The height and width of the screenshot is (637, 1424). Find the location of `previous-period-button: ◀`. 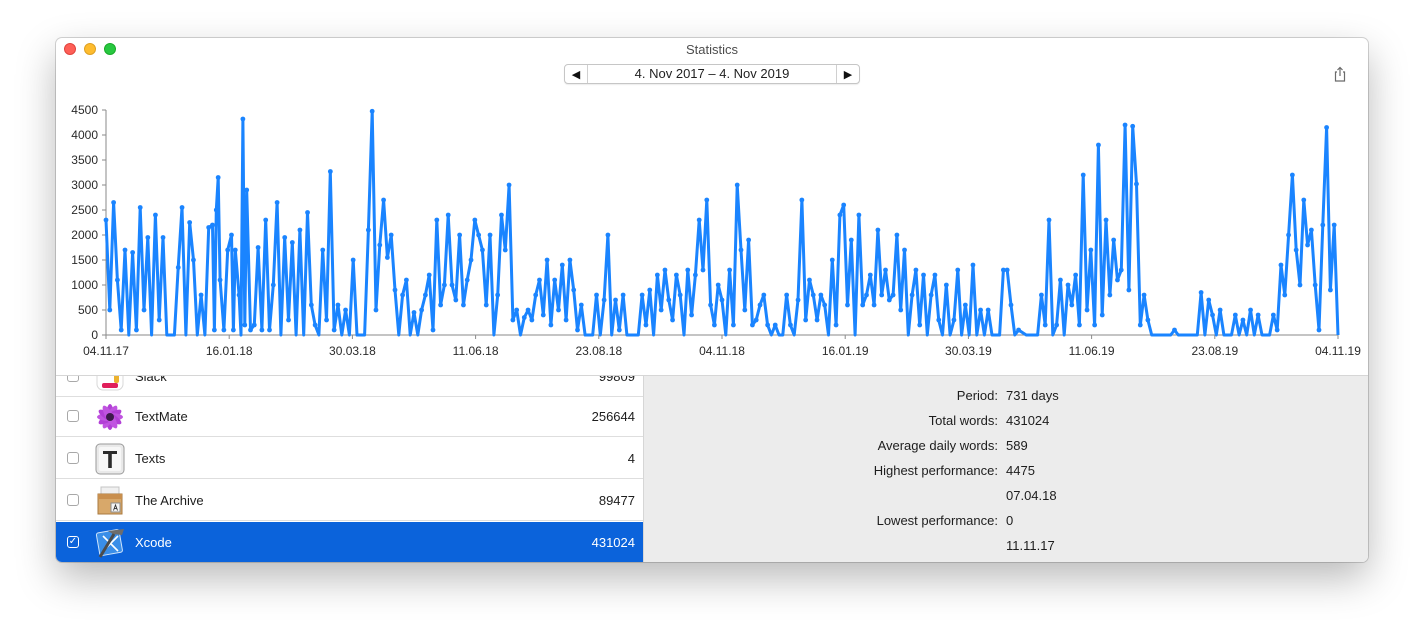

previous-period-button: ◀ is located at coordinates (576, 74).